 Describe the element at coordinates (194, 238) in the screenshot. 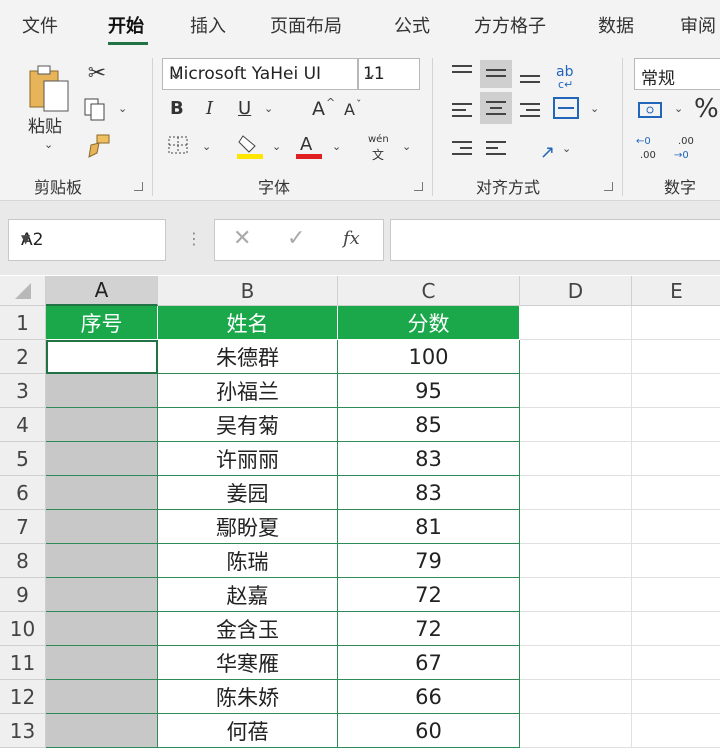

I see `formula-bar-grip-icon: ⋮` at that location.